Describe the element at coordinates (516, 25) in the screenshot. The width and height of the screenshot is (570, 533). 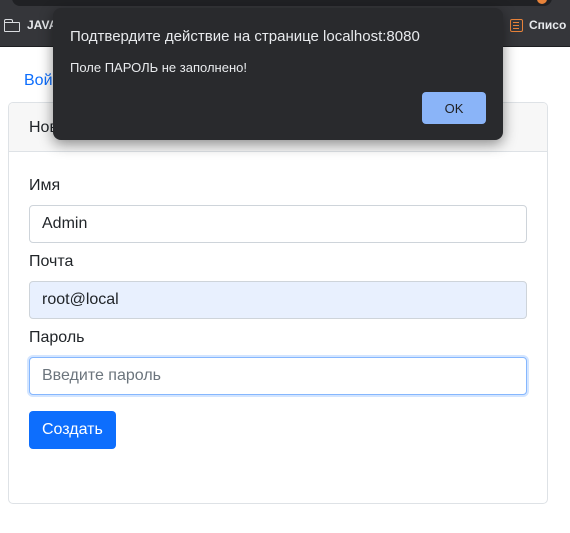
I see `list-icon` at that location.